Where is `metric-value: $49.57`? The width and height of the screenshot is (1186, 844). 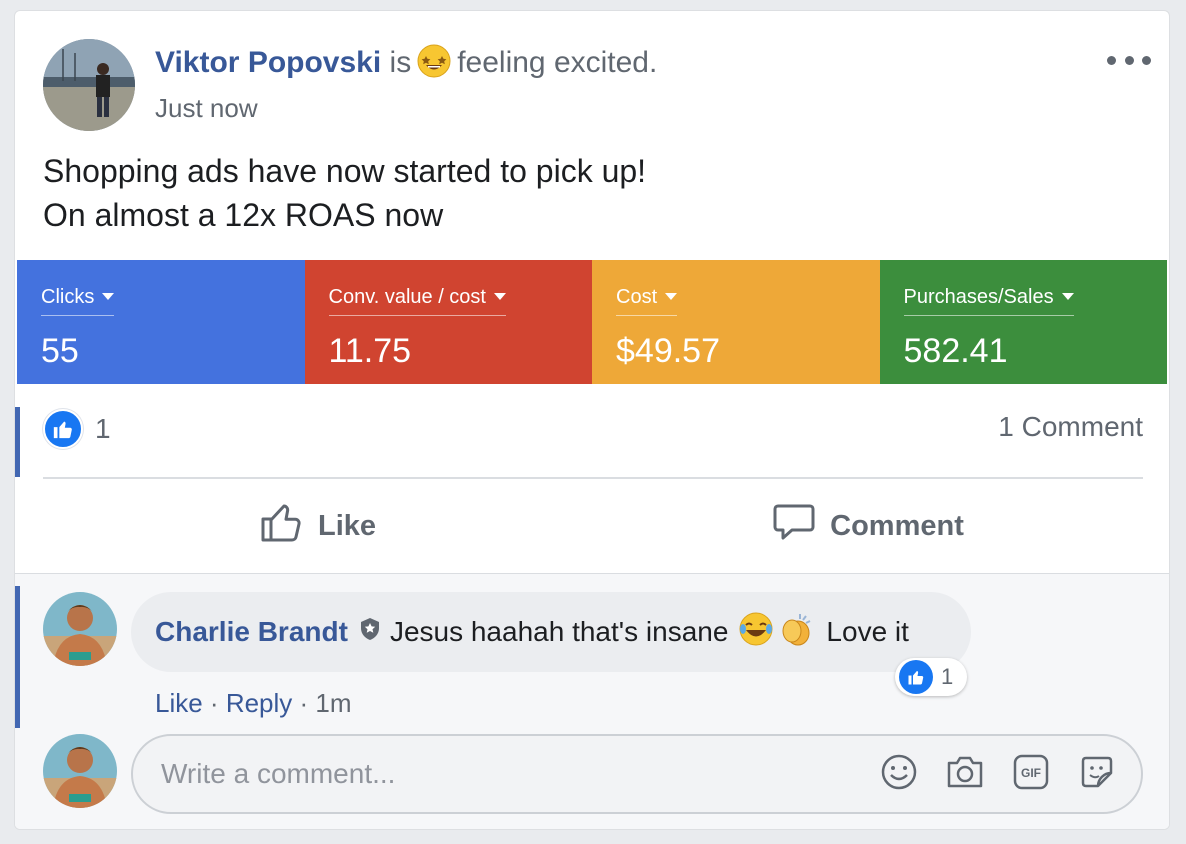
metric-value: $49.57 is located at coordinates (668, 351).